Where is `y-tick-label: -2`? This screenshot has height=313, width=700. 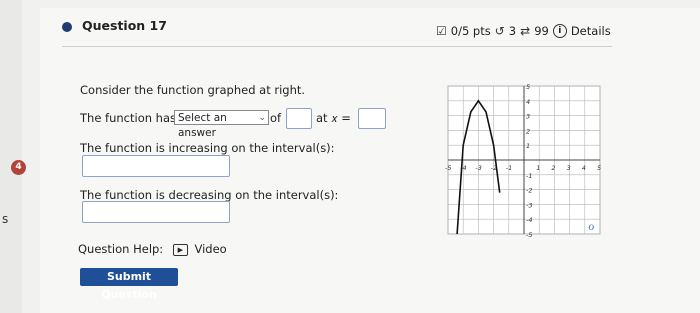 y-tick-label: -2 is located at coordinates (529, 191).